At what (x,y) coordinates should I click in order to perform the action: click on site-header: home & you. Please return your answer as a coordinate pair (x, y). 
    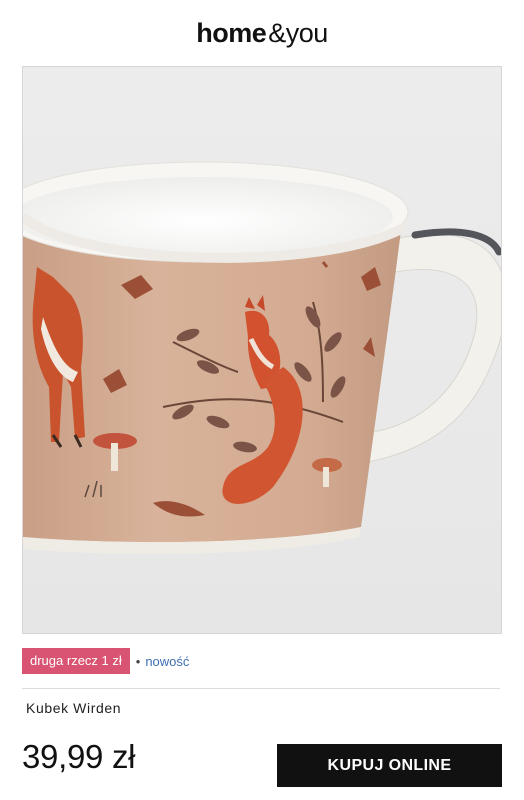
    Looking at the image, I should click on (262, 33).